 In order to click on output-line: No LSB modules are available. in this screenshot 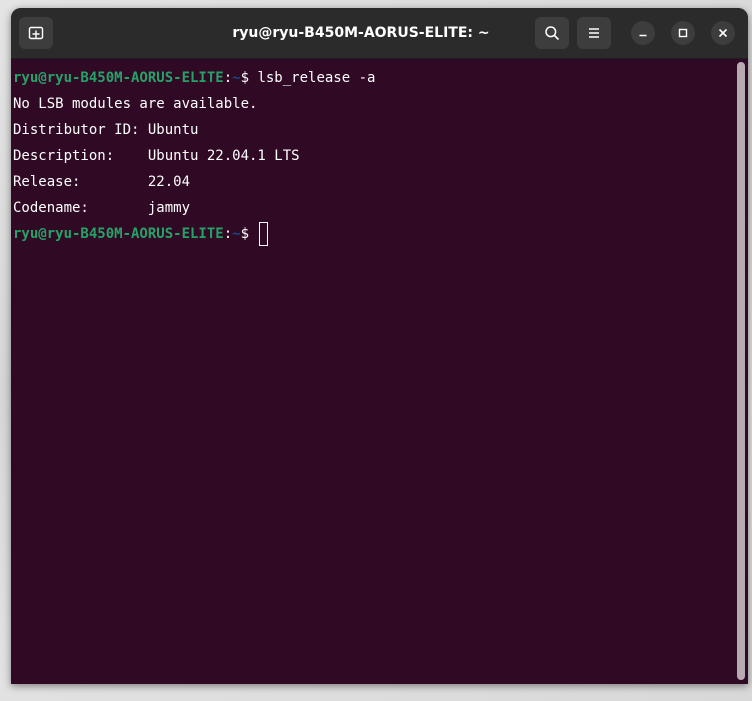, I will do `click(135, 104)`.